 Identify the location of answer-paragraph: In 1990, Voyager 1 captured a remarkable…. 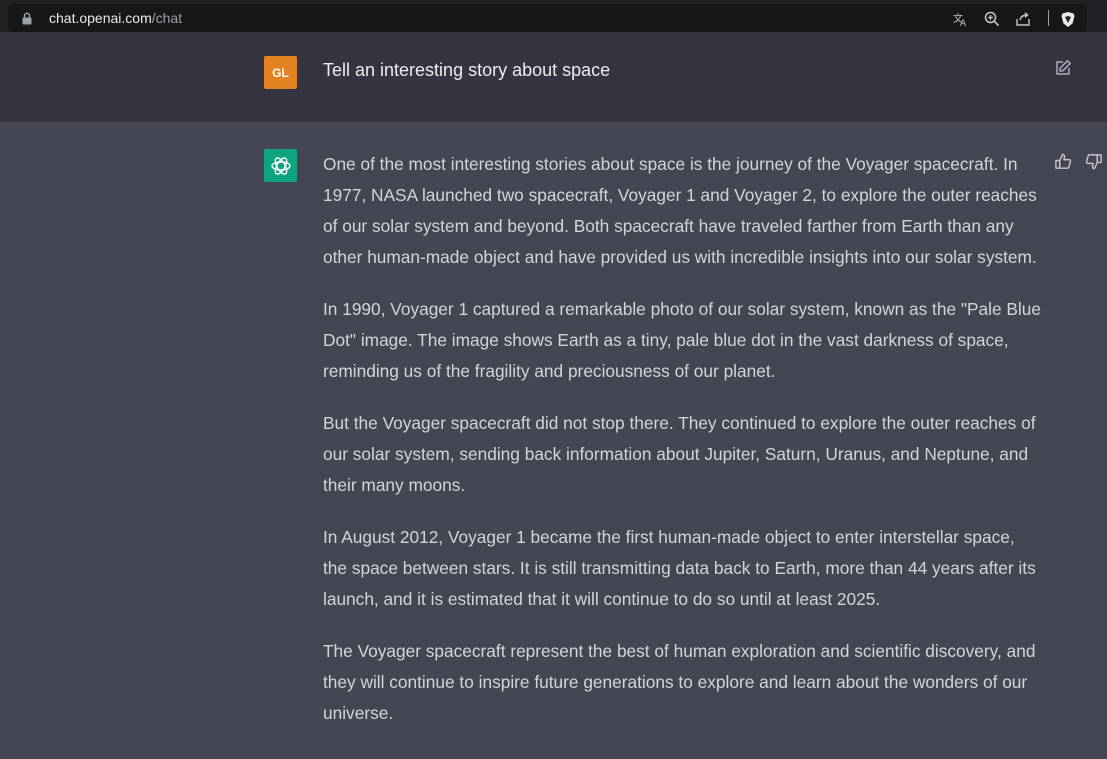
(682, 340).